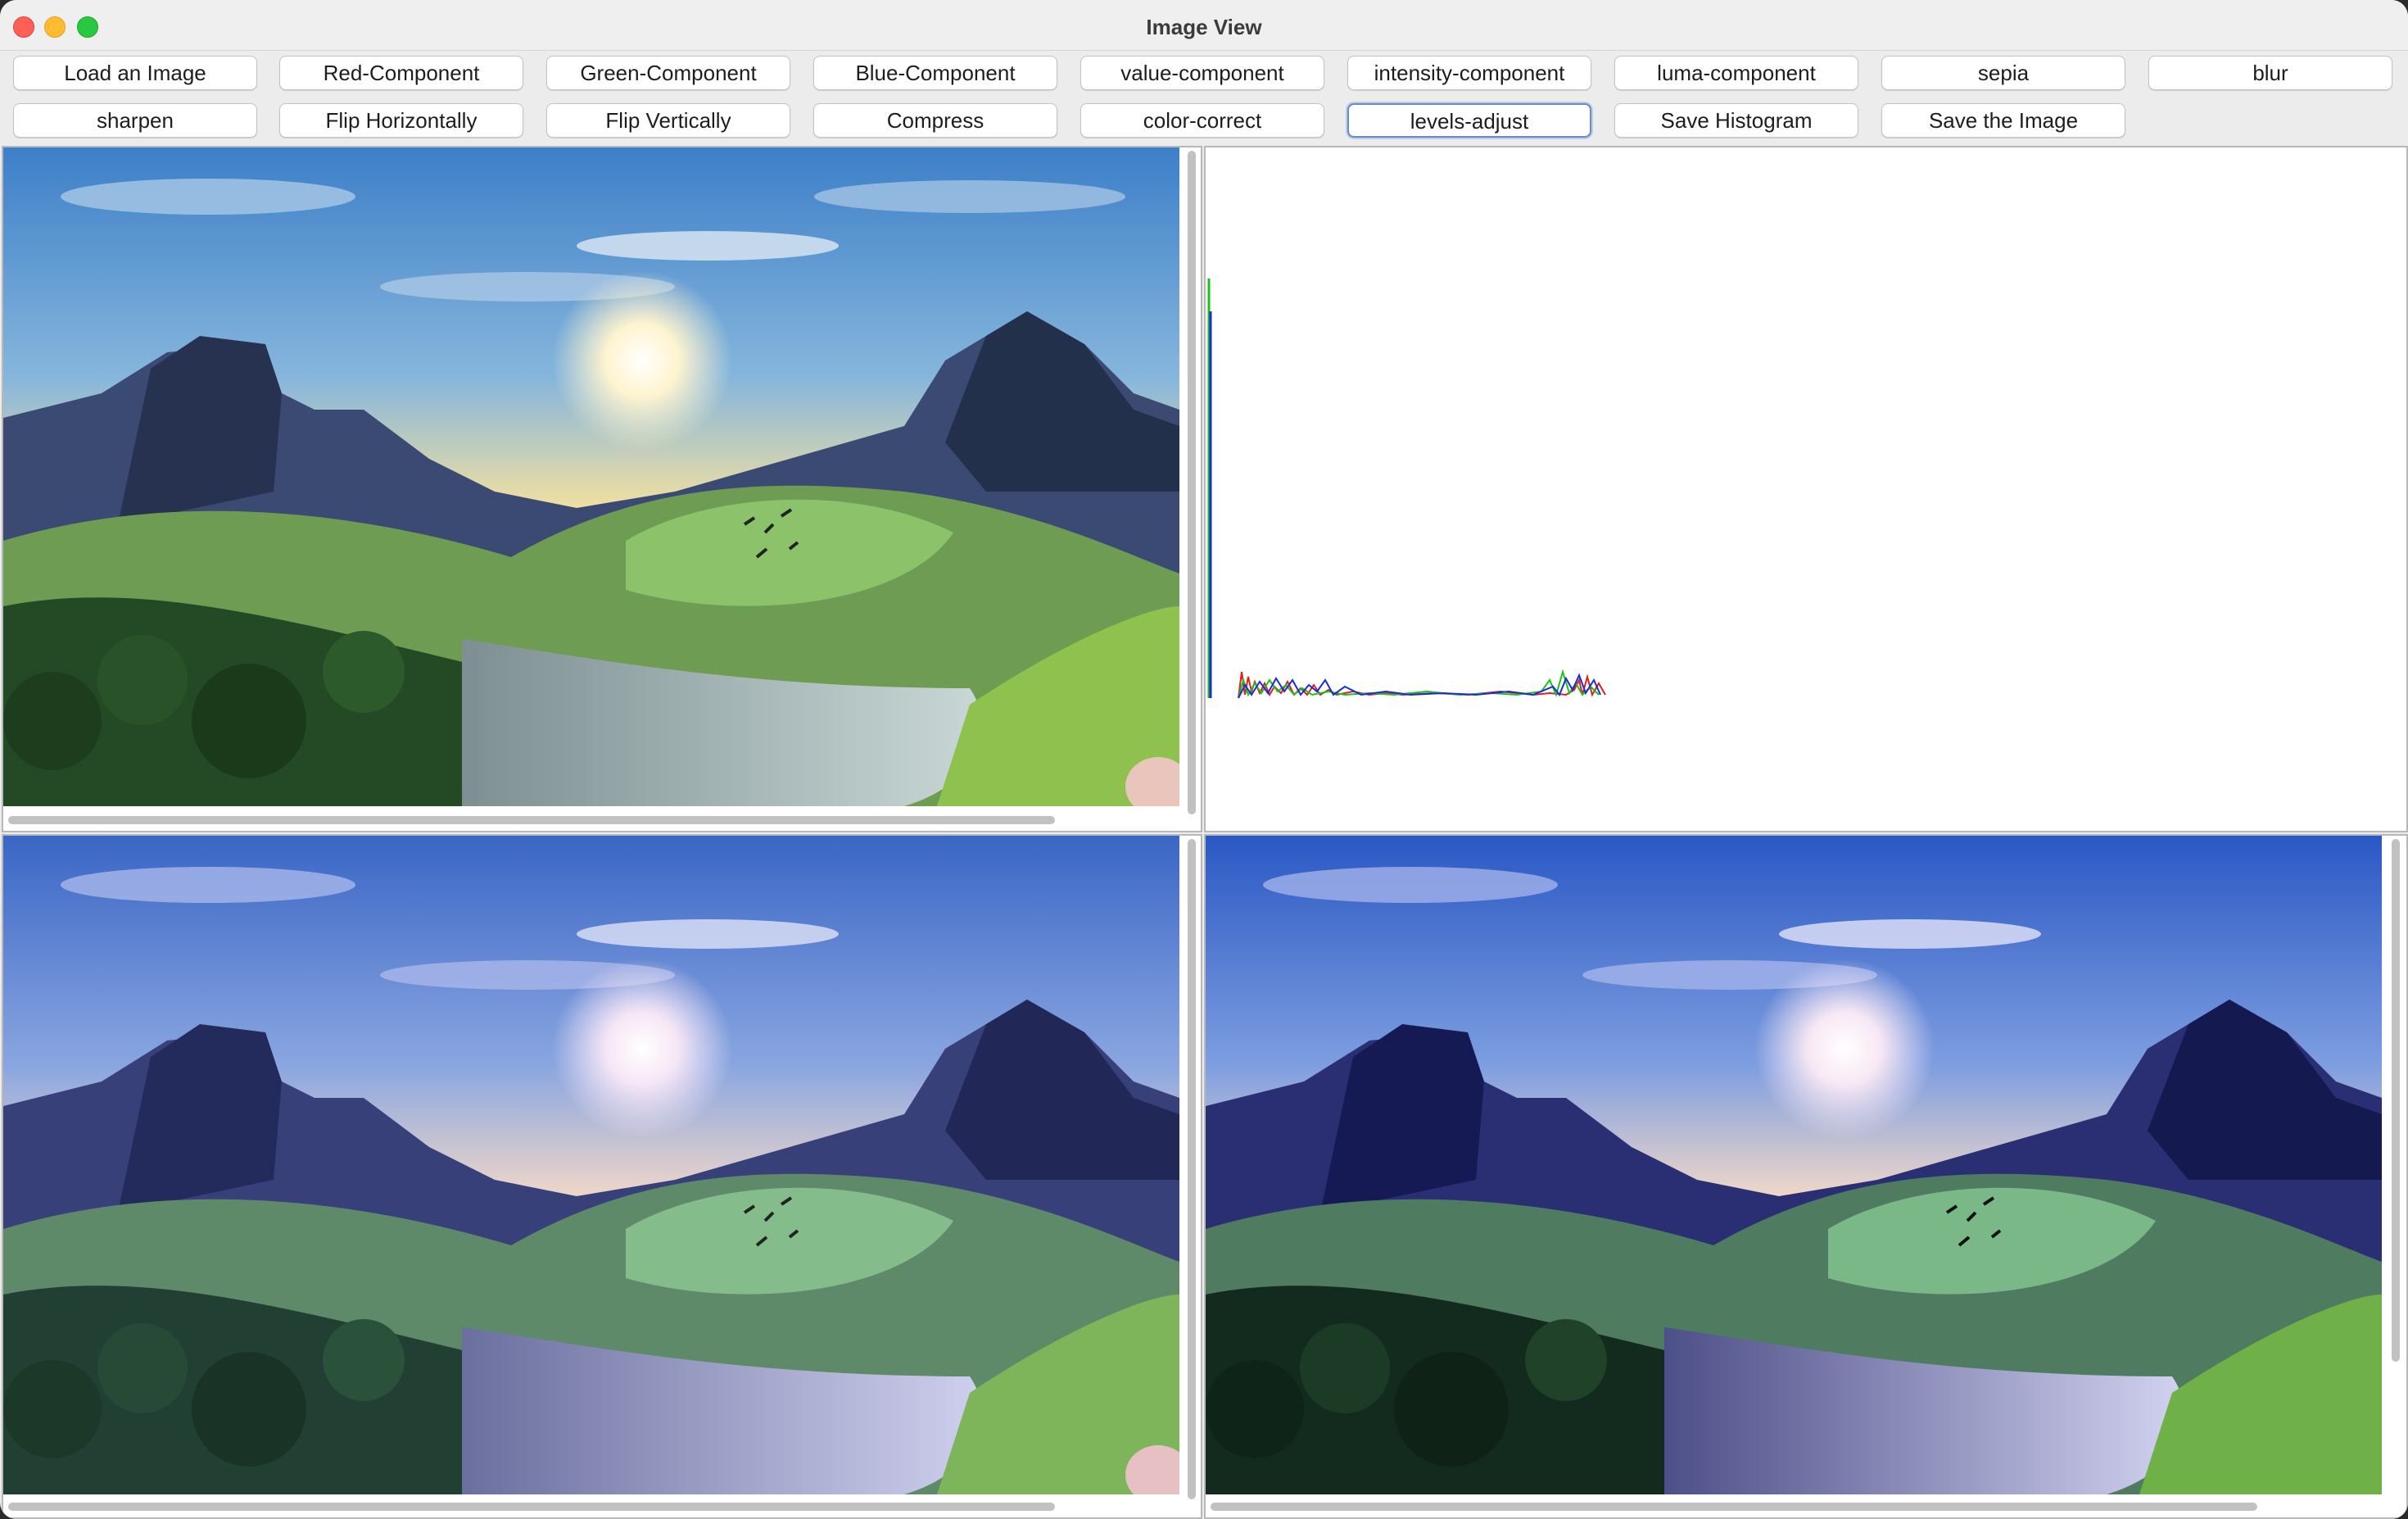  I want to click on sepia-button: sepia, so click(2003, 73).